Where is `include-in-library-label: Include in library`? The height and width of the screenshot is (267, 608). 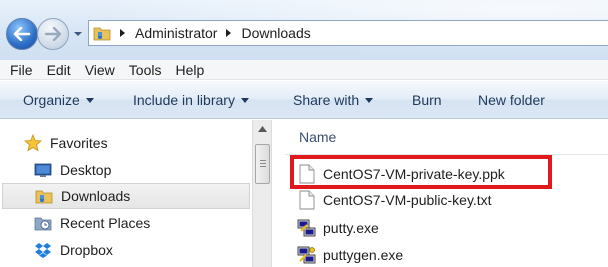 include-in-library-label: Include in library is located at coordinates (184, 100).